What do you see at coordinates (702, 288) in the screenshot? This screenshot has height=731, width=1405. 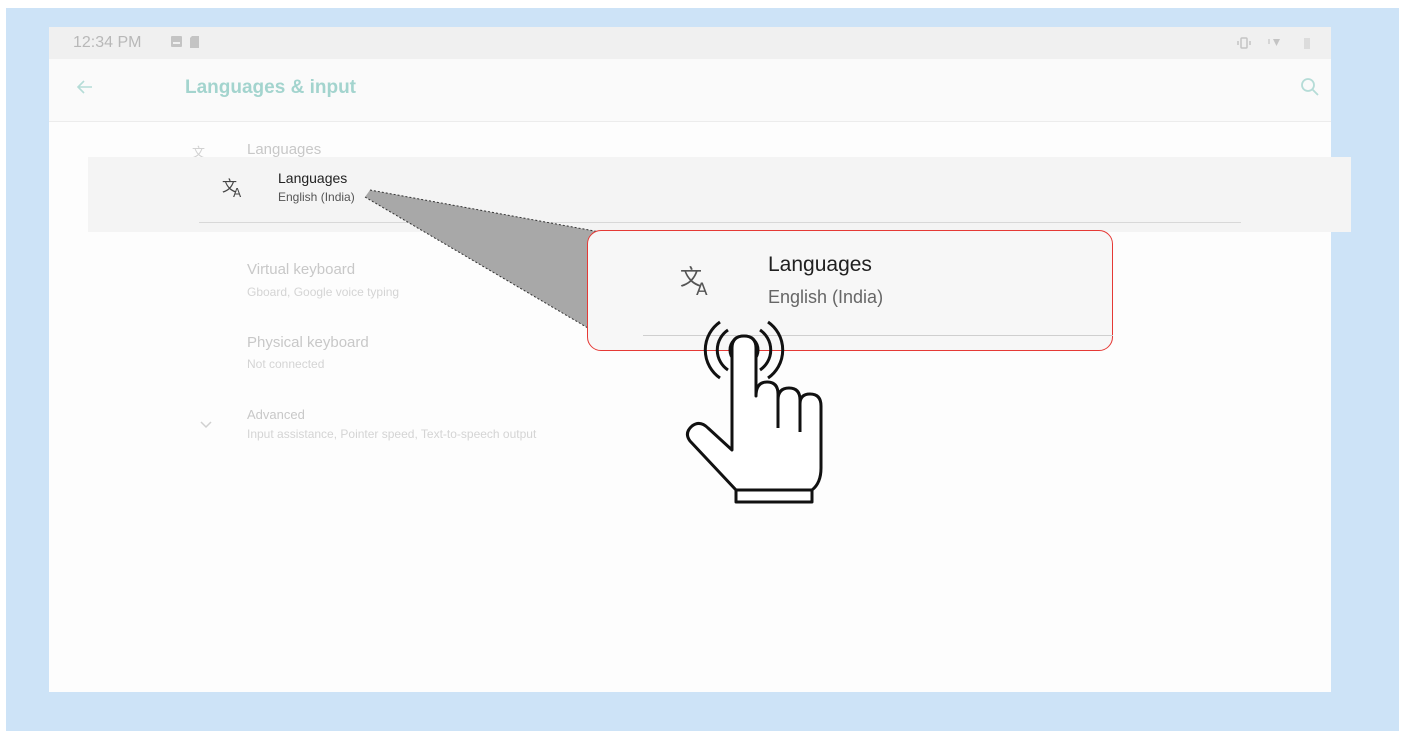 I see `svg-text: A` at bounding box center [702, 288].